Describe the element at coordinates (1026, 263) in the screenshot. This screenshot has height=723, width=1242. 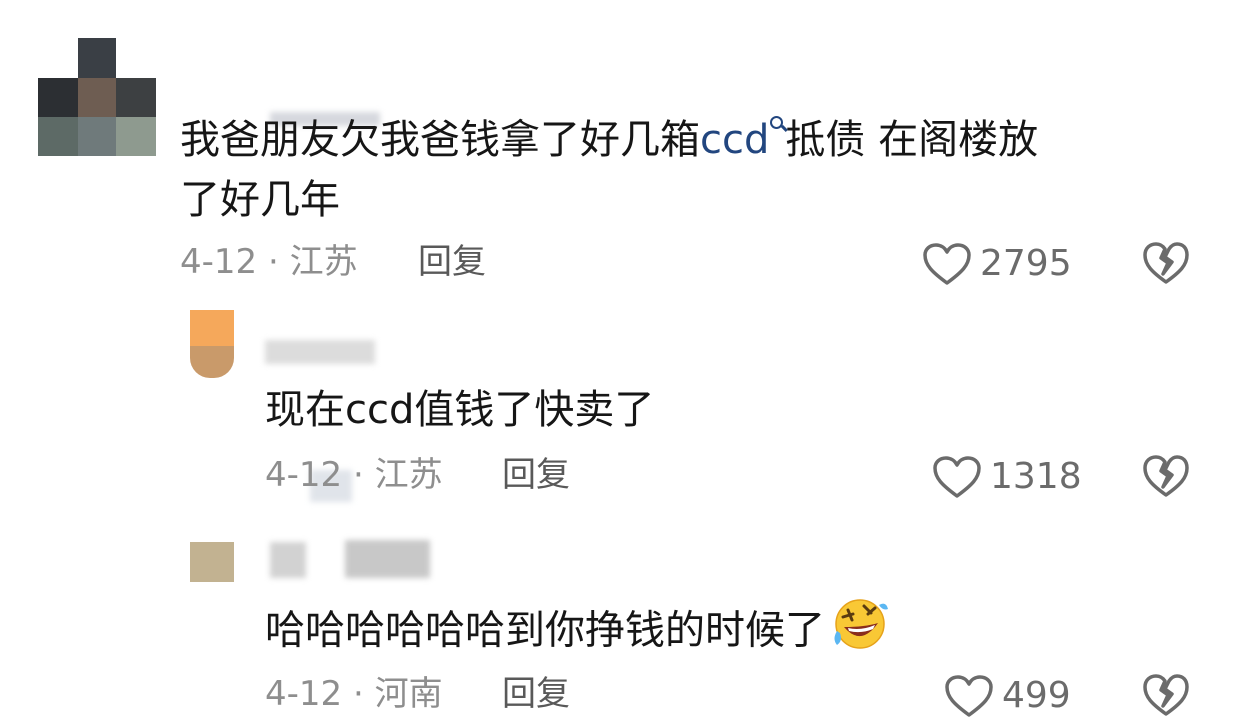
I see `like-count: 2795` at that location.